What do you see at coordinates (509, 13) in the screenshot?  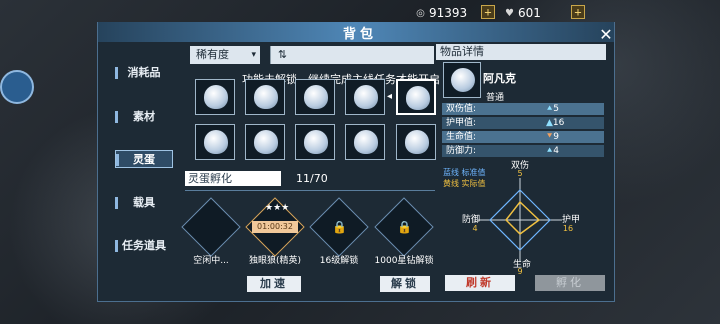 I see `heart-gem-icon: ♥` at bounding box center [509, 13].